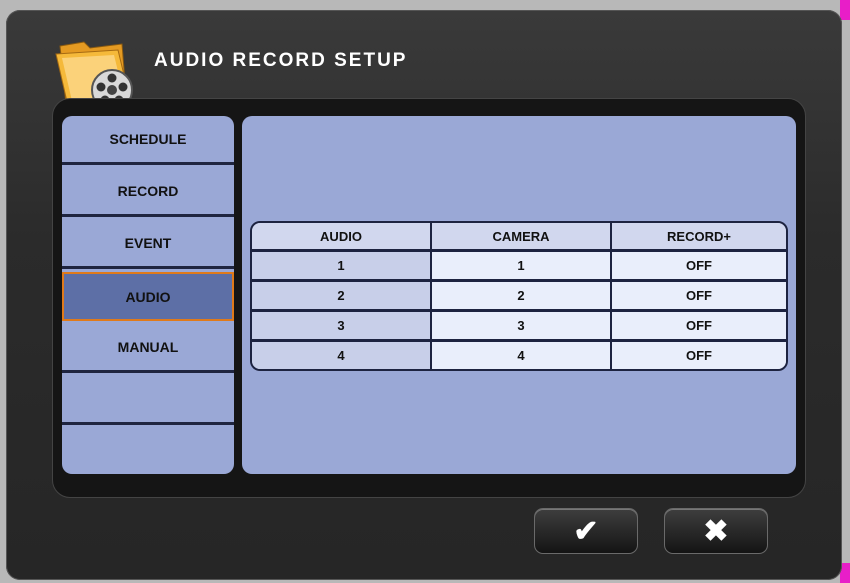 The width and height of the screenshot is (850, 583). What do you see at coordinates (342, 355) in the screenshot?
I see `audio-channel-cell: 4` at bounding box center [342, 355].